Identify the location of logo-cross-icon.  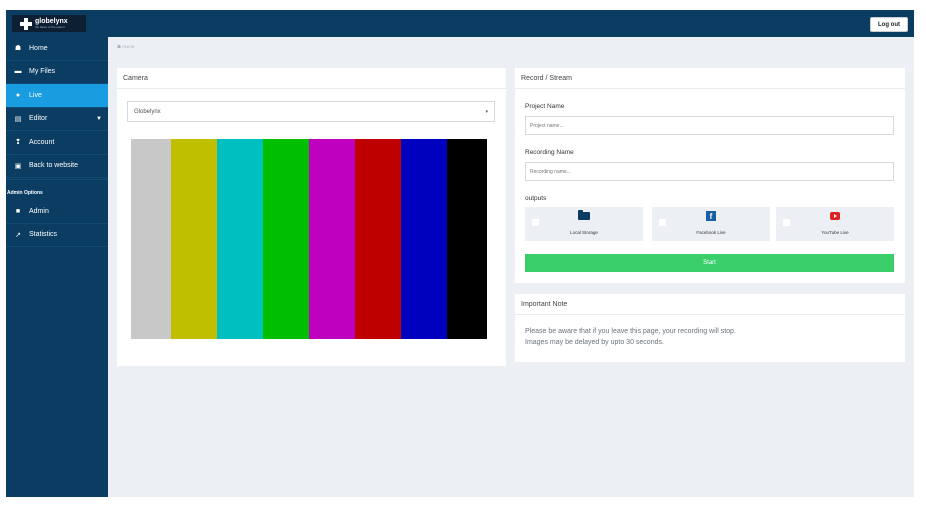
(26, 23).